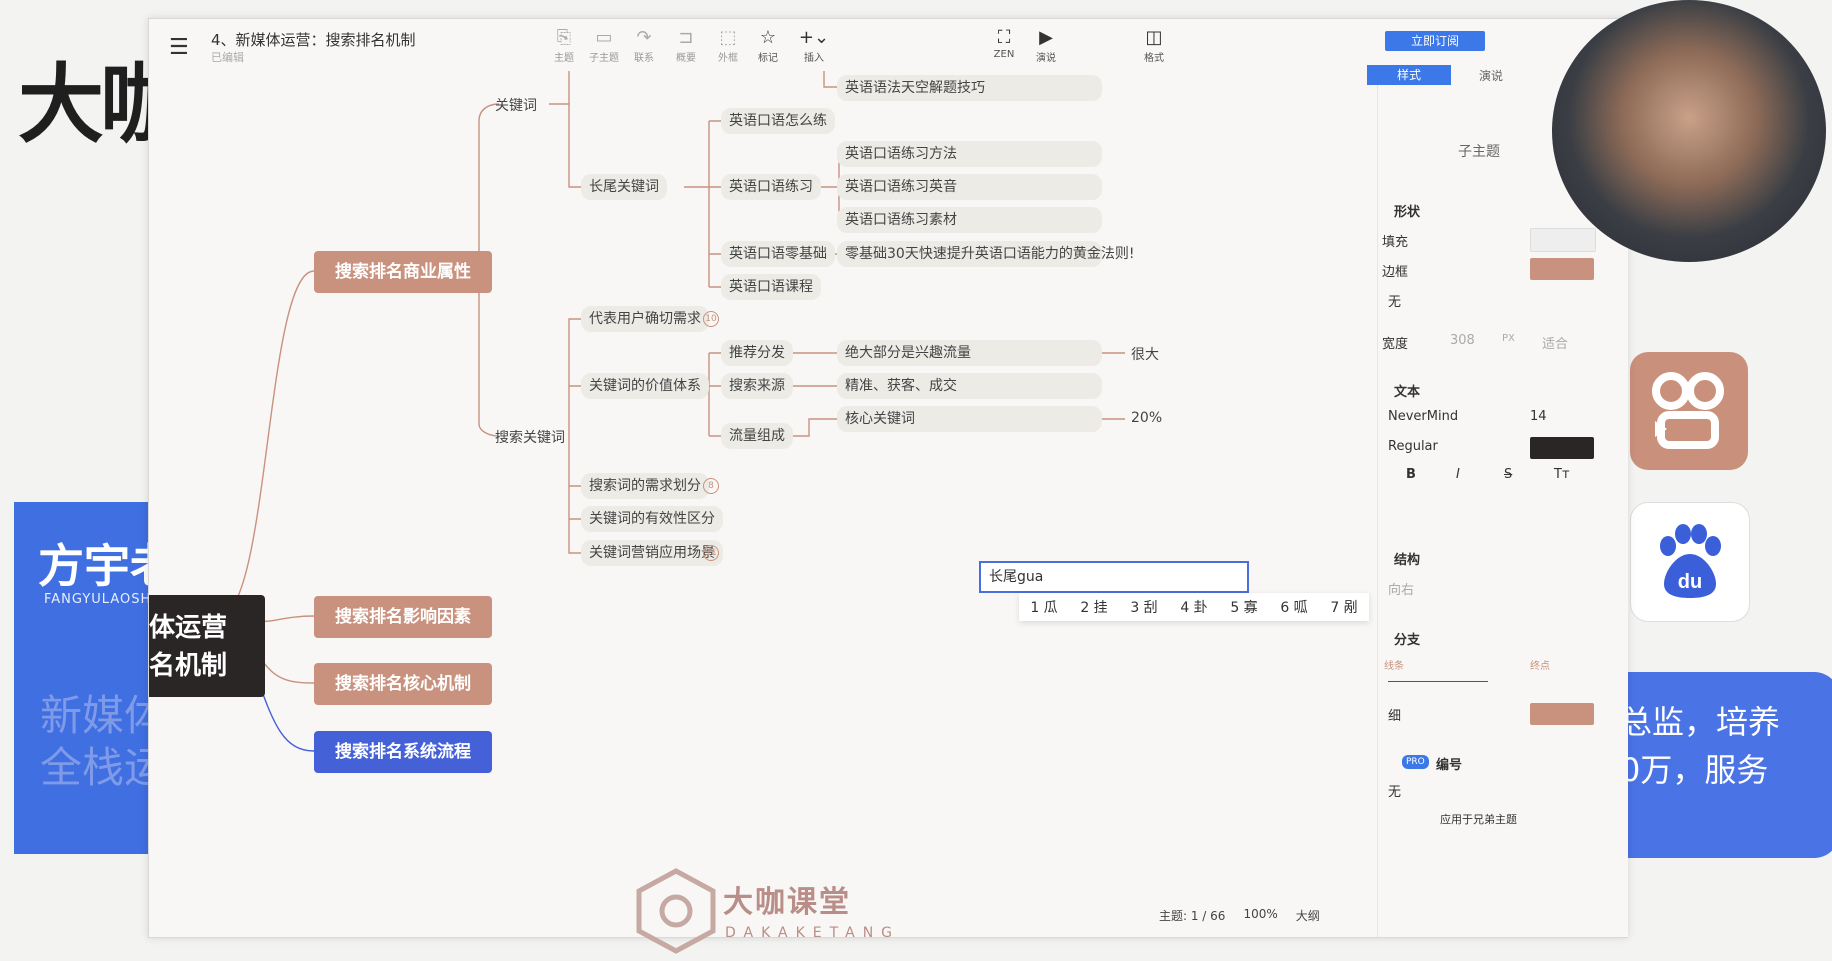  I want to click on topic-speak-course: 英语口语课程, so click(771, 287).